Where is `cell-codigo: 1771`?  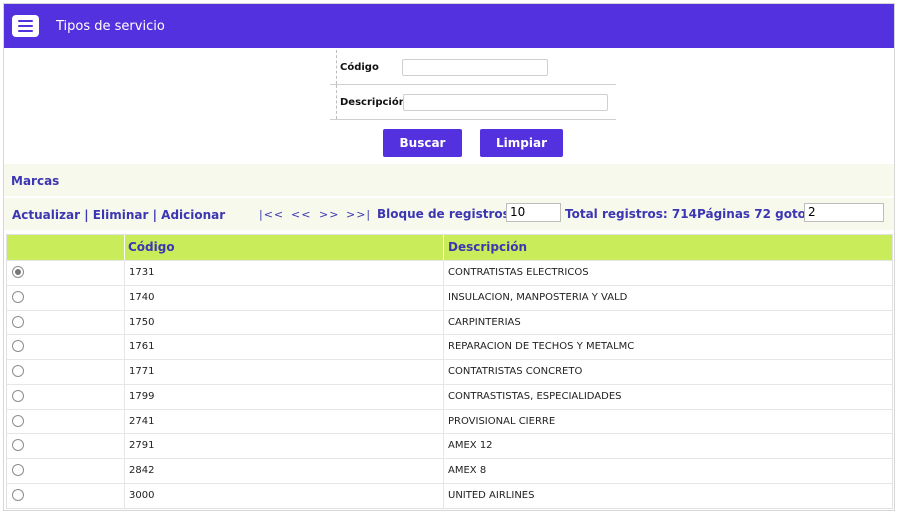
cell-codigo: 1771 is located at coordinates (142, 371).